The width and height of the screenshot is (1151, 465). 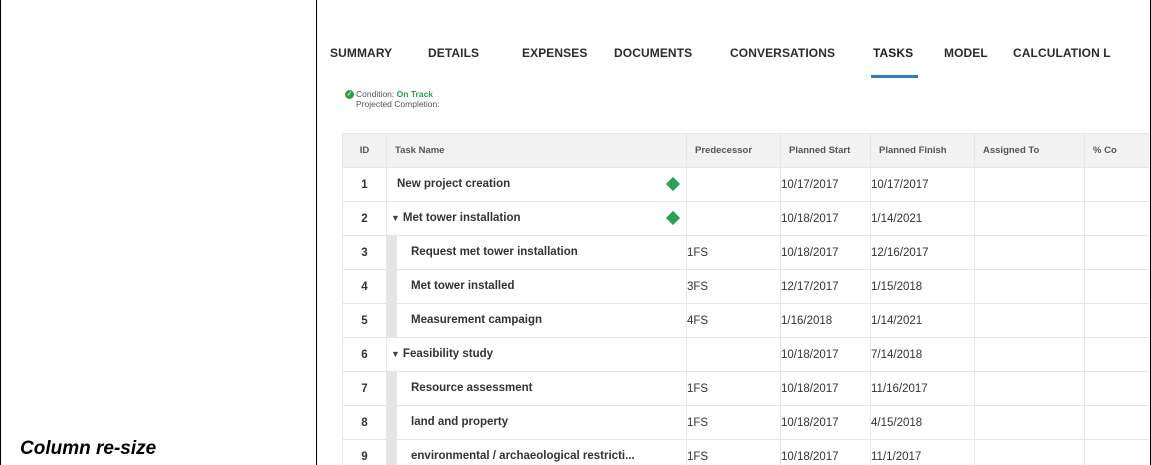 I want to click on planned-start: 1/16/2018, so click(x=825, y=320).